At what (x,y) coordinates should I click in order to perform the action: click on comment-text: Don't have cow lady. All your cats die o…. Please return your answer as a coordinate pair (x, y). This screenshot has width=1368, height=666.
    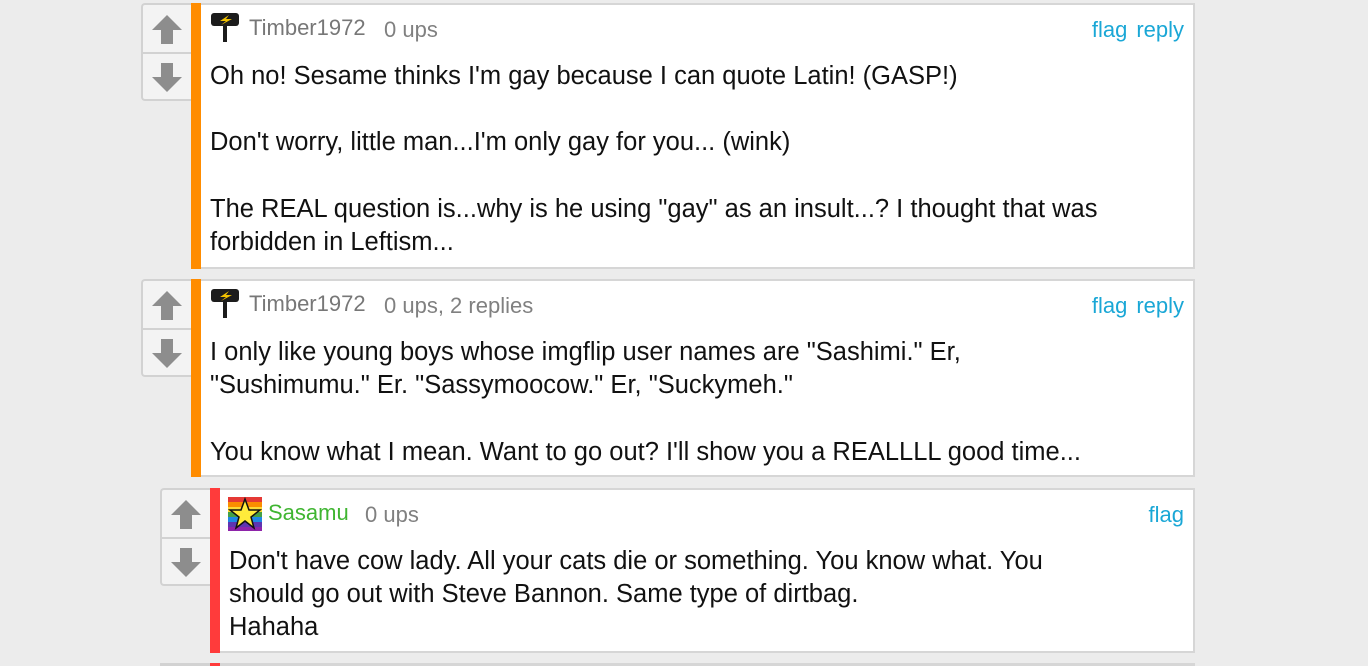
    Looking at the image, I should click on (636, 594).